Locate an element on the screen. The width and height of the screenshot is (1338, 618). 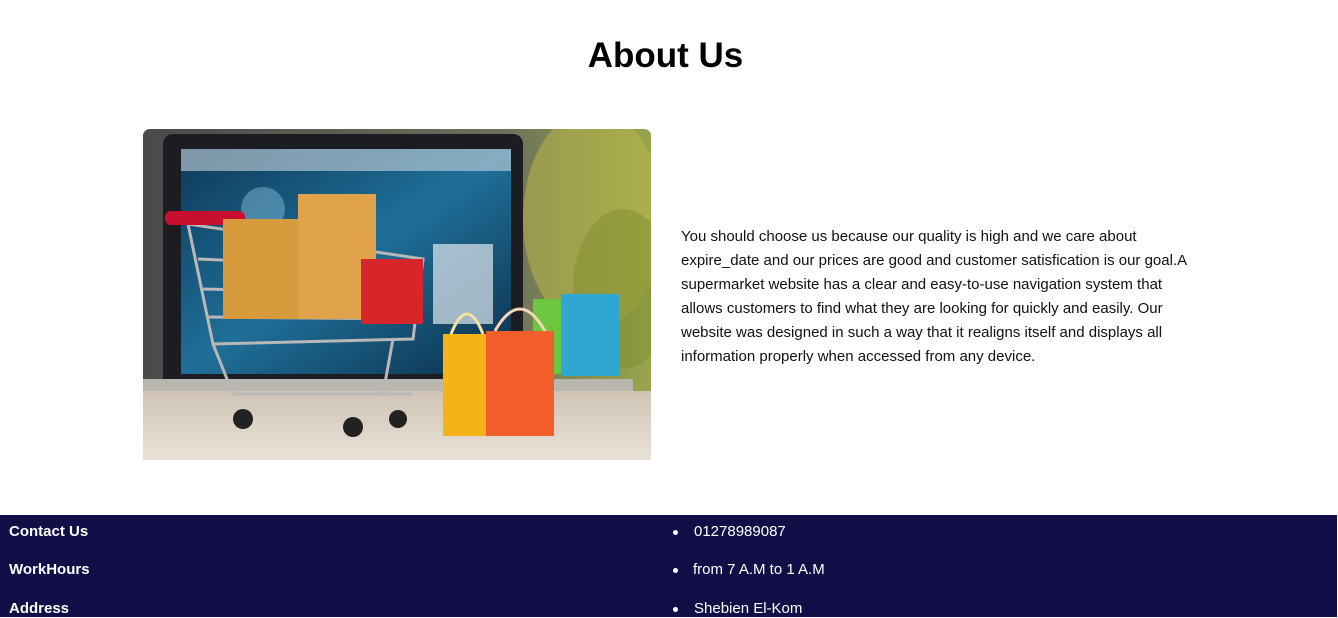
address-label: Address is located at coordinates (39, 608).